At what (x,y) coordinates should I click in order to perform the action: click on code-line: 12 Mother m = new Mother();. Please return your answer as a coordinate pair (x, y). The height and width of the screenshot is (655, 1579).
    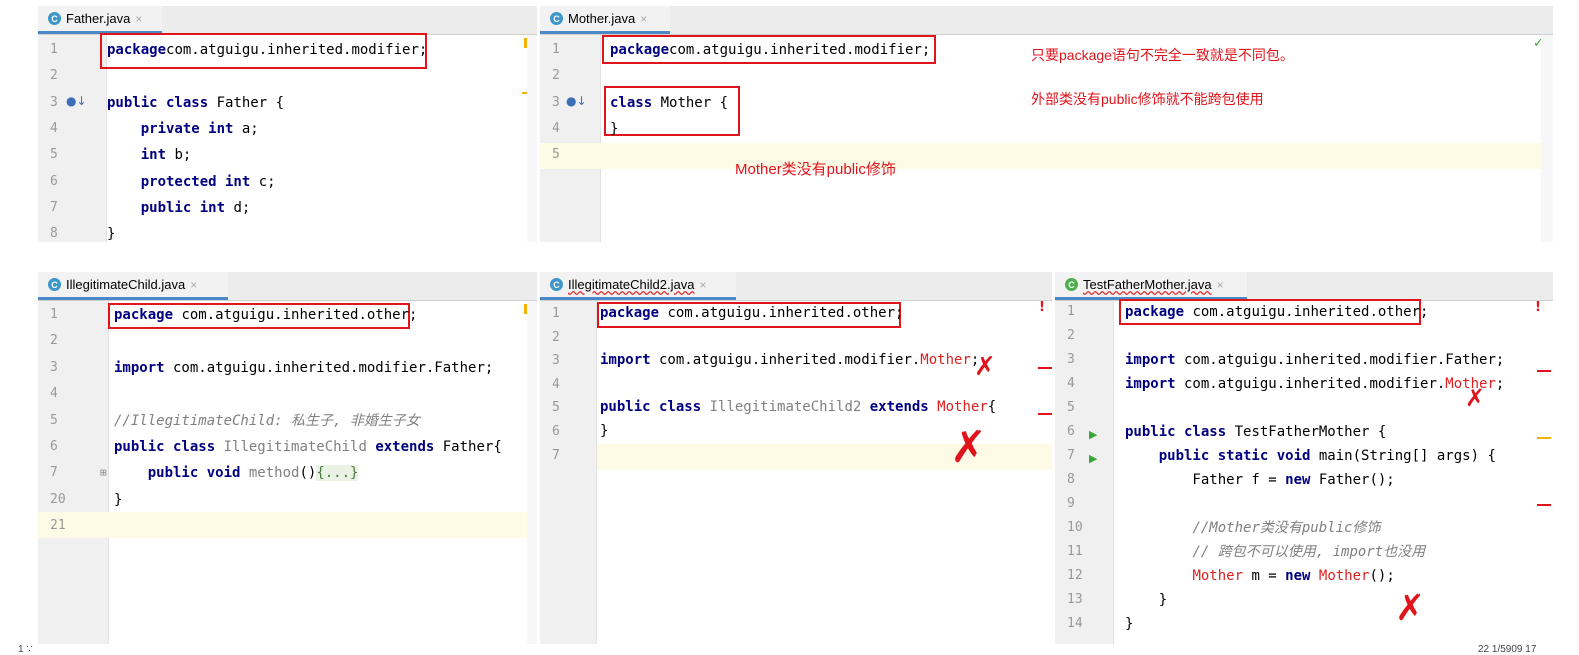
    Looking at the image, I should click on (1304, 576).